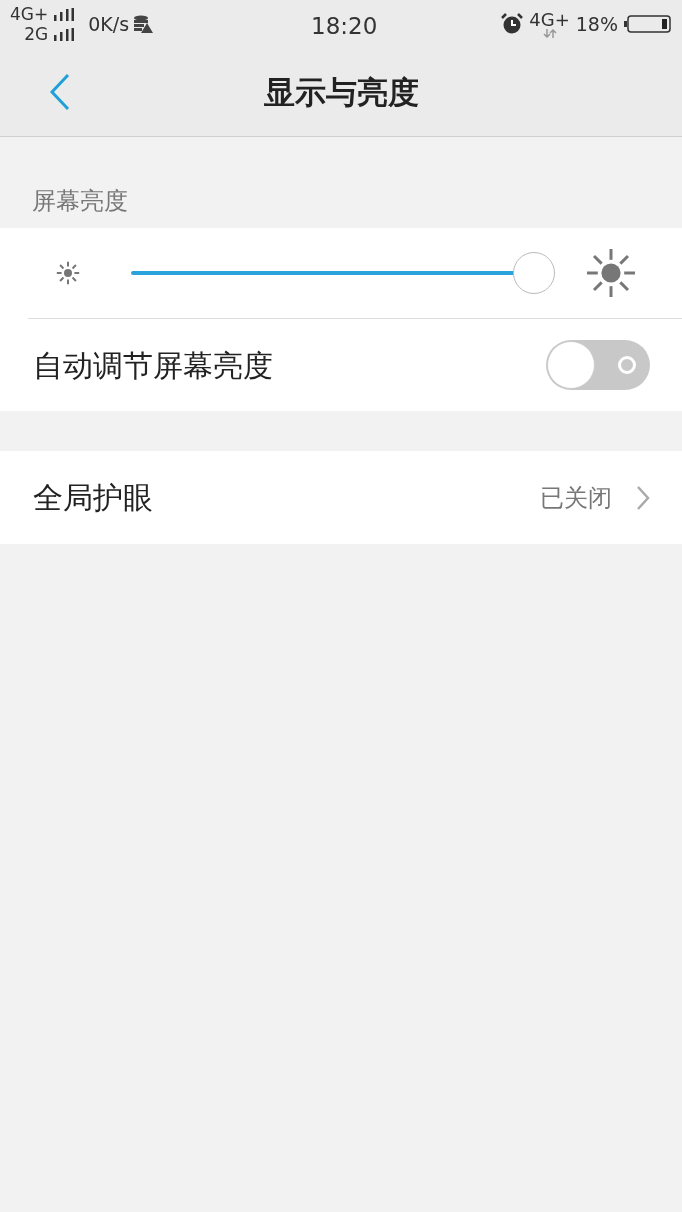 The width and height of the screenshot is (682, 1212). Describe the element at coordinates (648, 24) in the screenshot. I see `battery-icon` at that location.